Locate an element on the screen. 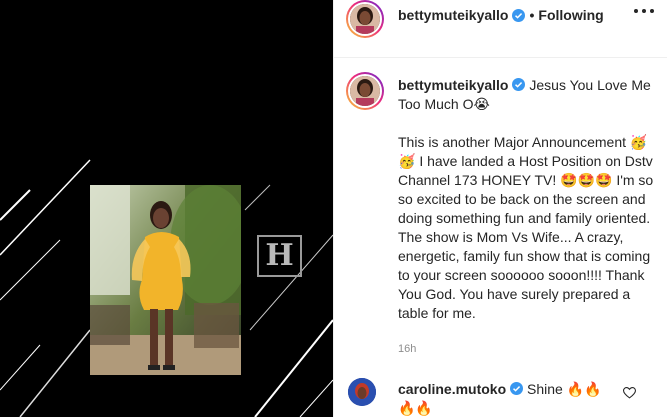 This screenshot has width=667, height=417. watermark-logo: H is located at coordinates (279, 256).